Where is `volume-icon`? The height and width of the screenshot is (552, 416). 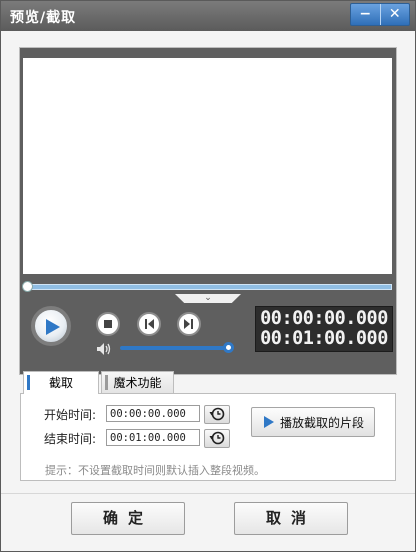 volume-icon is located at coordinates (104, 349).